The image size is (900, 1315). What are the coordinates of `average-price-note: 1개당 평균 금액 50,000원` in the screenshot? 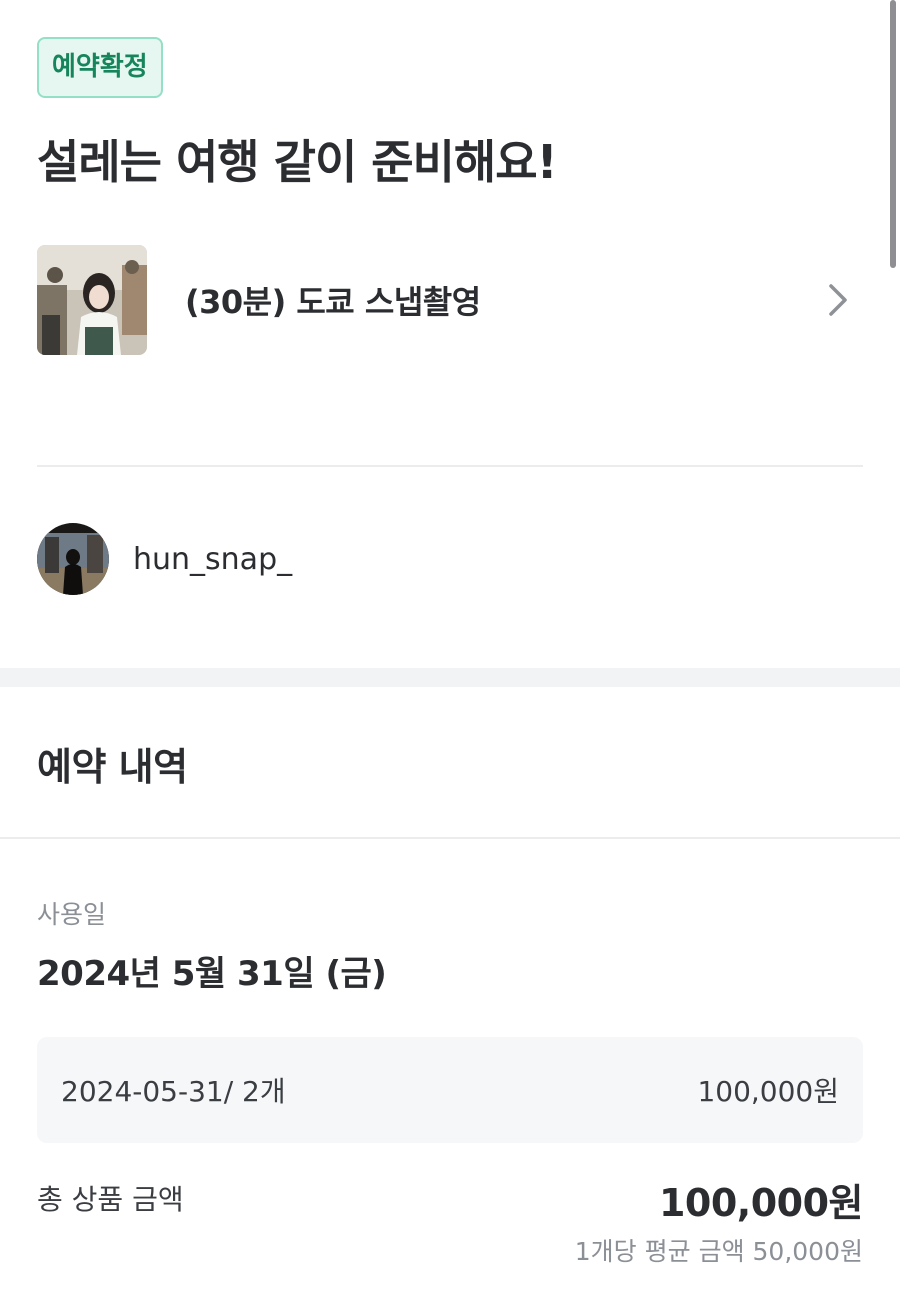 It's located at (718, 1251).